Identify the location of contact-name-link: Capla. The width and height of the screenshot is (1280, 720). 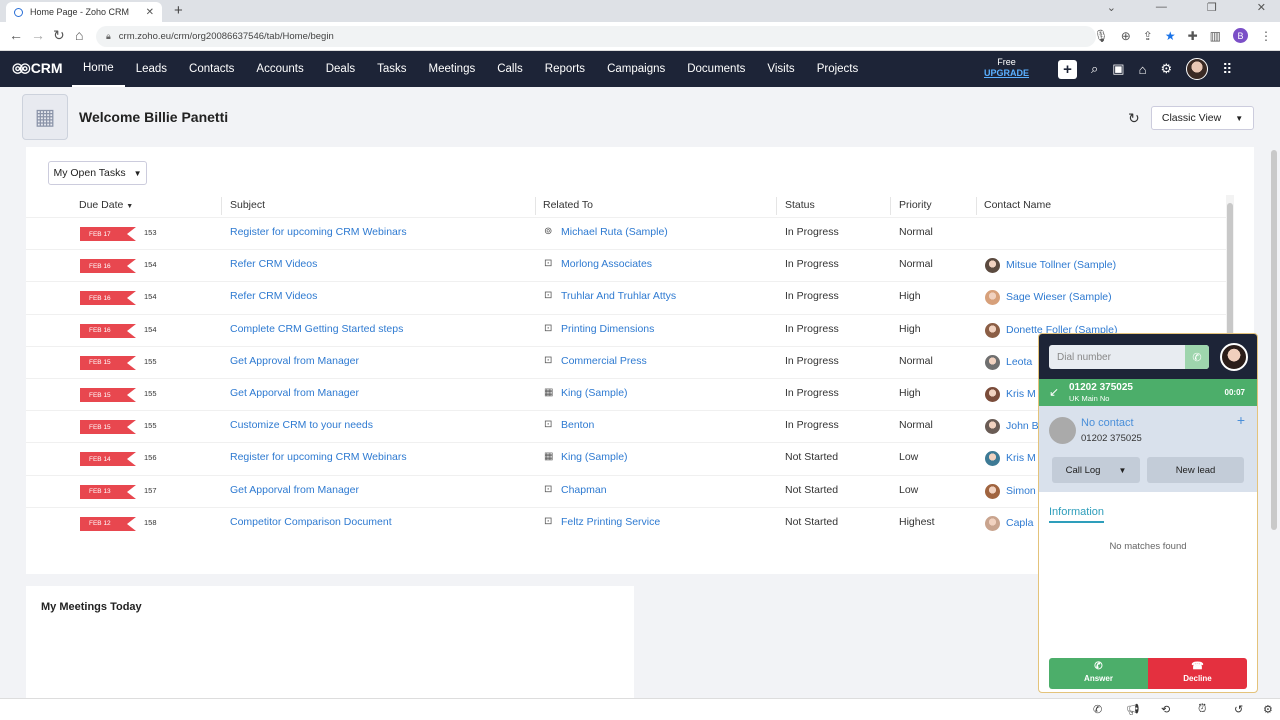
(1019, 523).